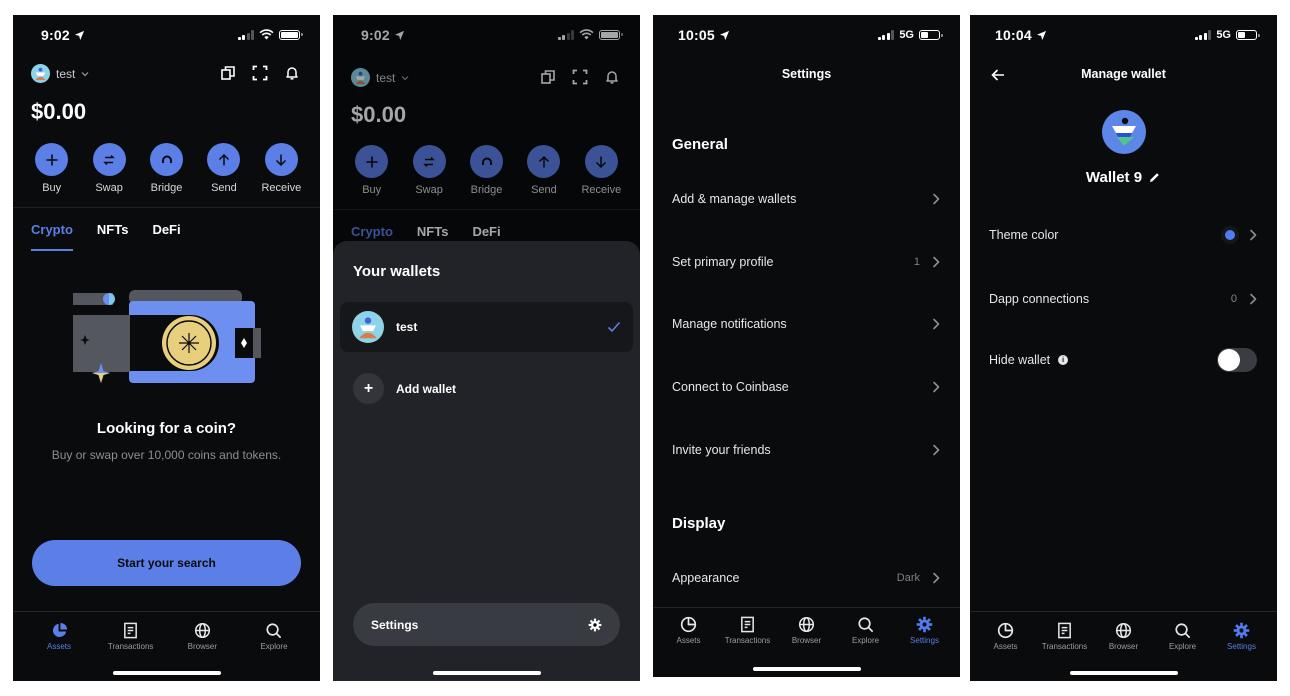  What do you see at coordinates (55, 35) in the screenshot?
I see `status-time: 9:02` at bounding box center [55, 35].